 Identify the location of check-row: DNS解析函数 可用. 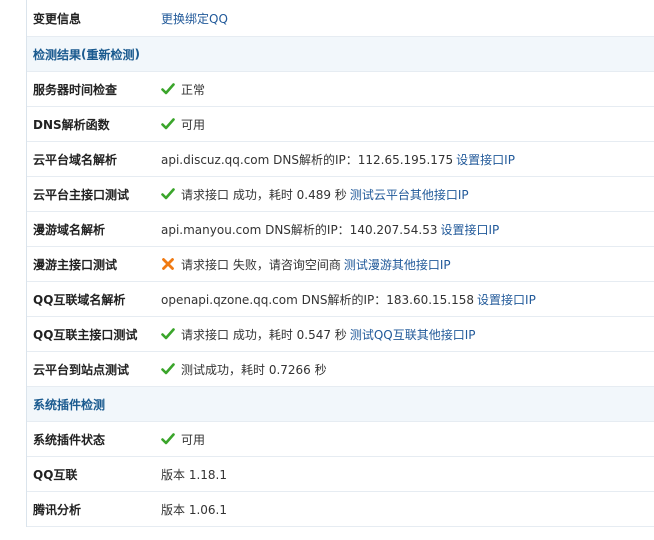
(340, 124).